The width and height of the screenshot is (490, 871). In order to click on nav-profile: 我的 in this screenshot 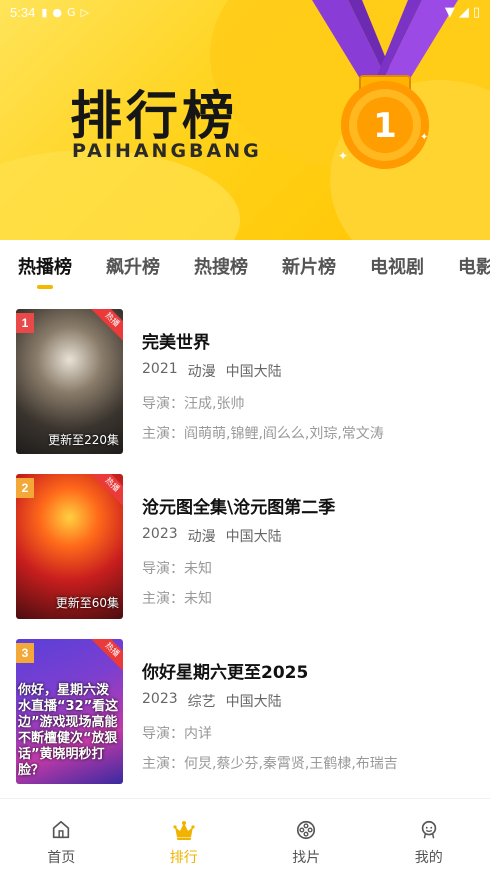, I will do `click(429, 835)`.